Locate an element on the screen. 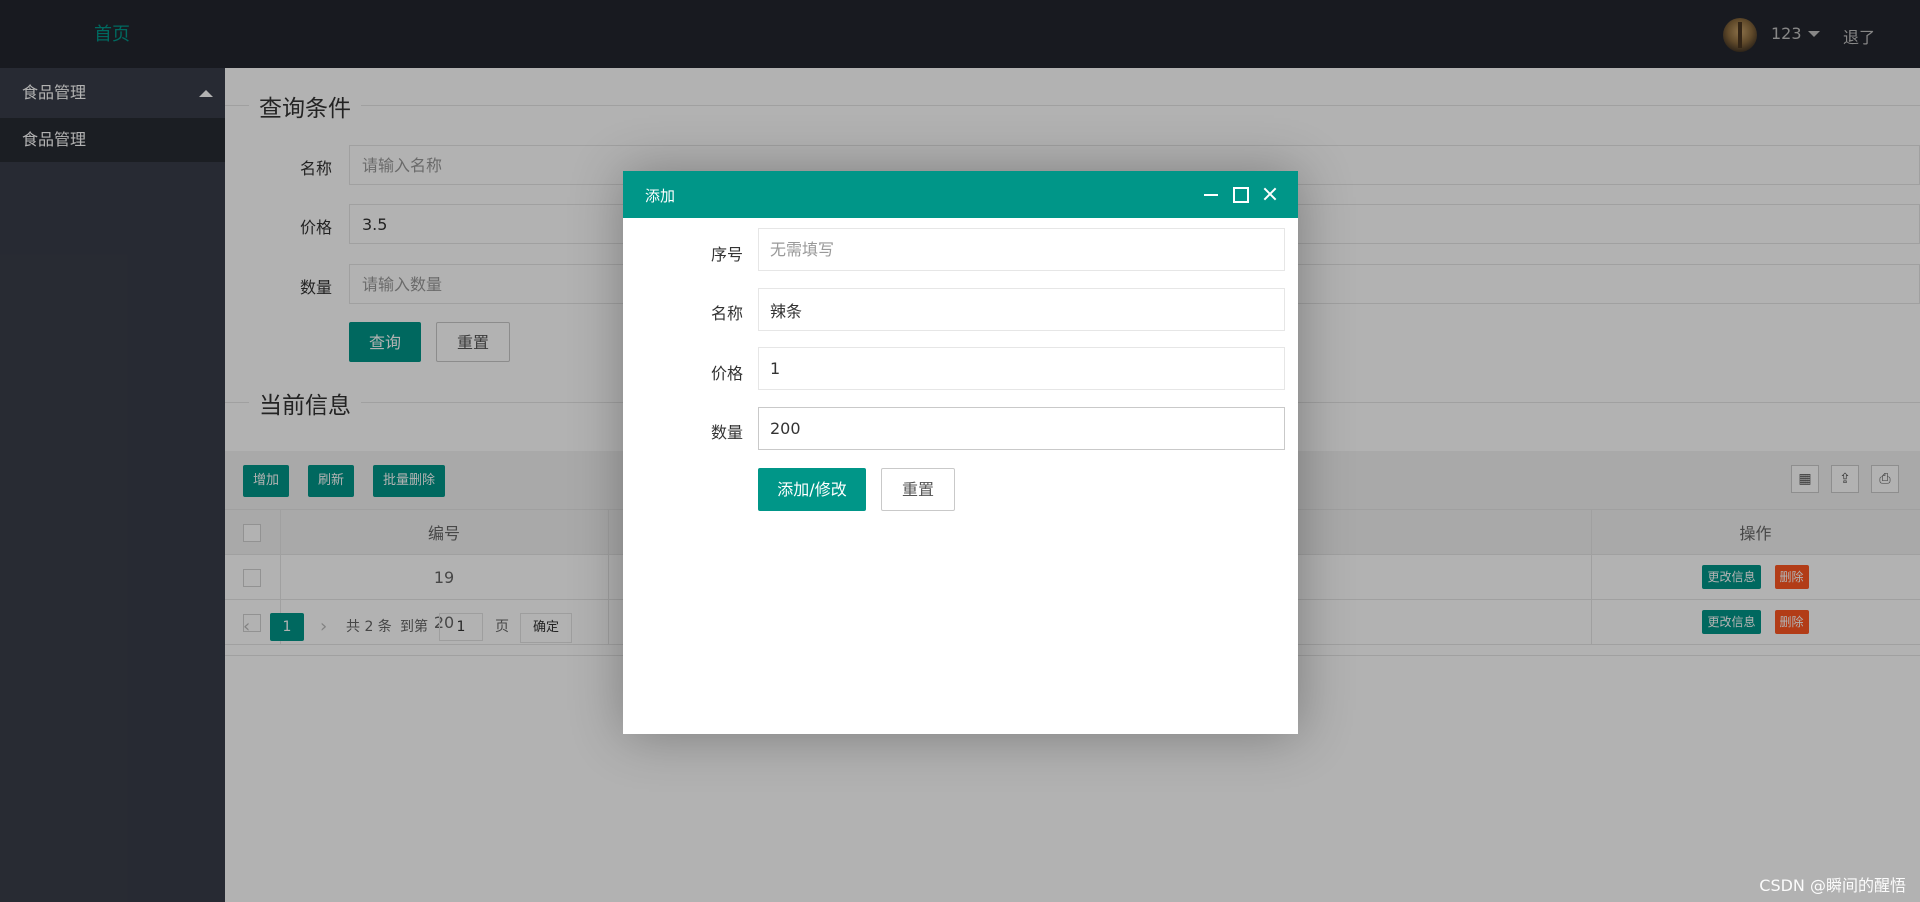 This screenshot has width=1920, height=902. maximize-icon is located at coordinates (1240, 194).